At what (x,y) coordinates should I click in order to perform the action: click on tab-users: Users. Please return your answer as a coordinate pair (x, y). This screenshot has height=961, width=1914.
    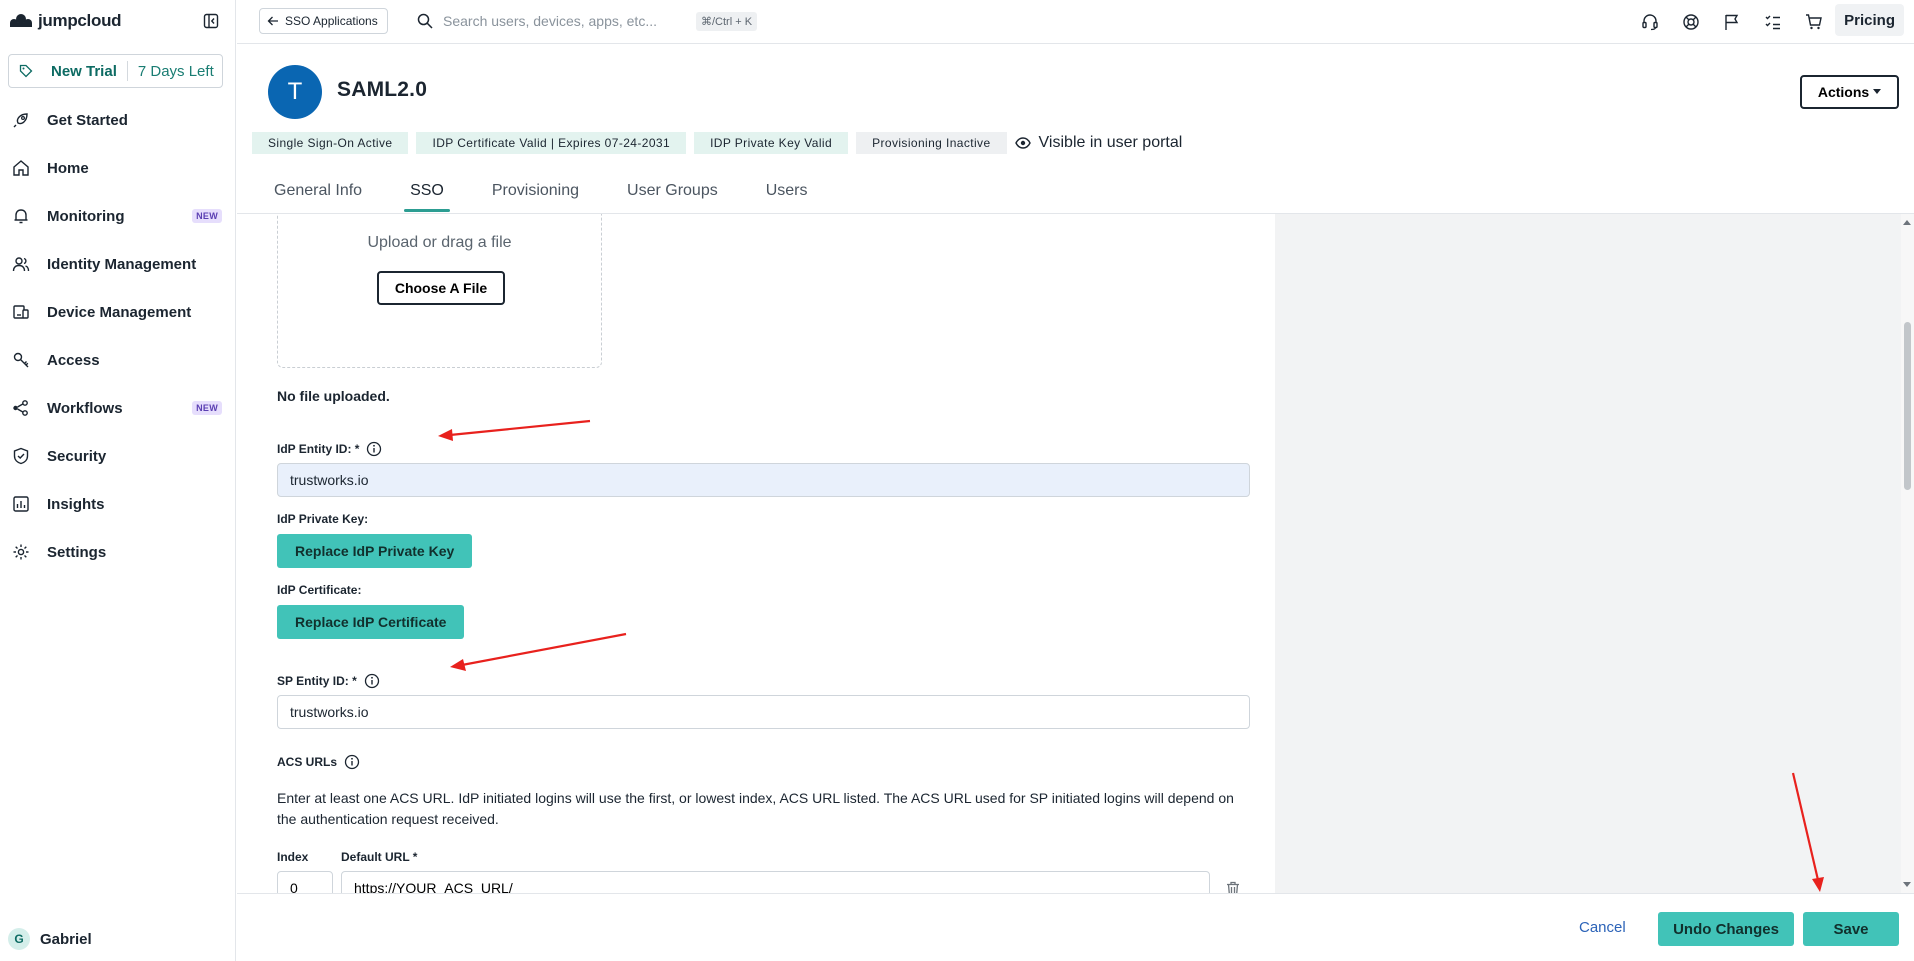
    Looking at the image, I should click on (787, 194).